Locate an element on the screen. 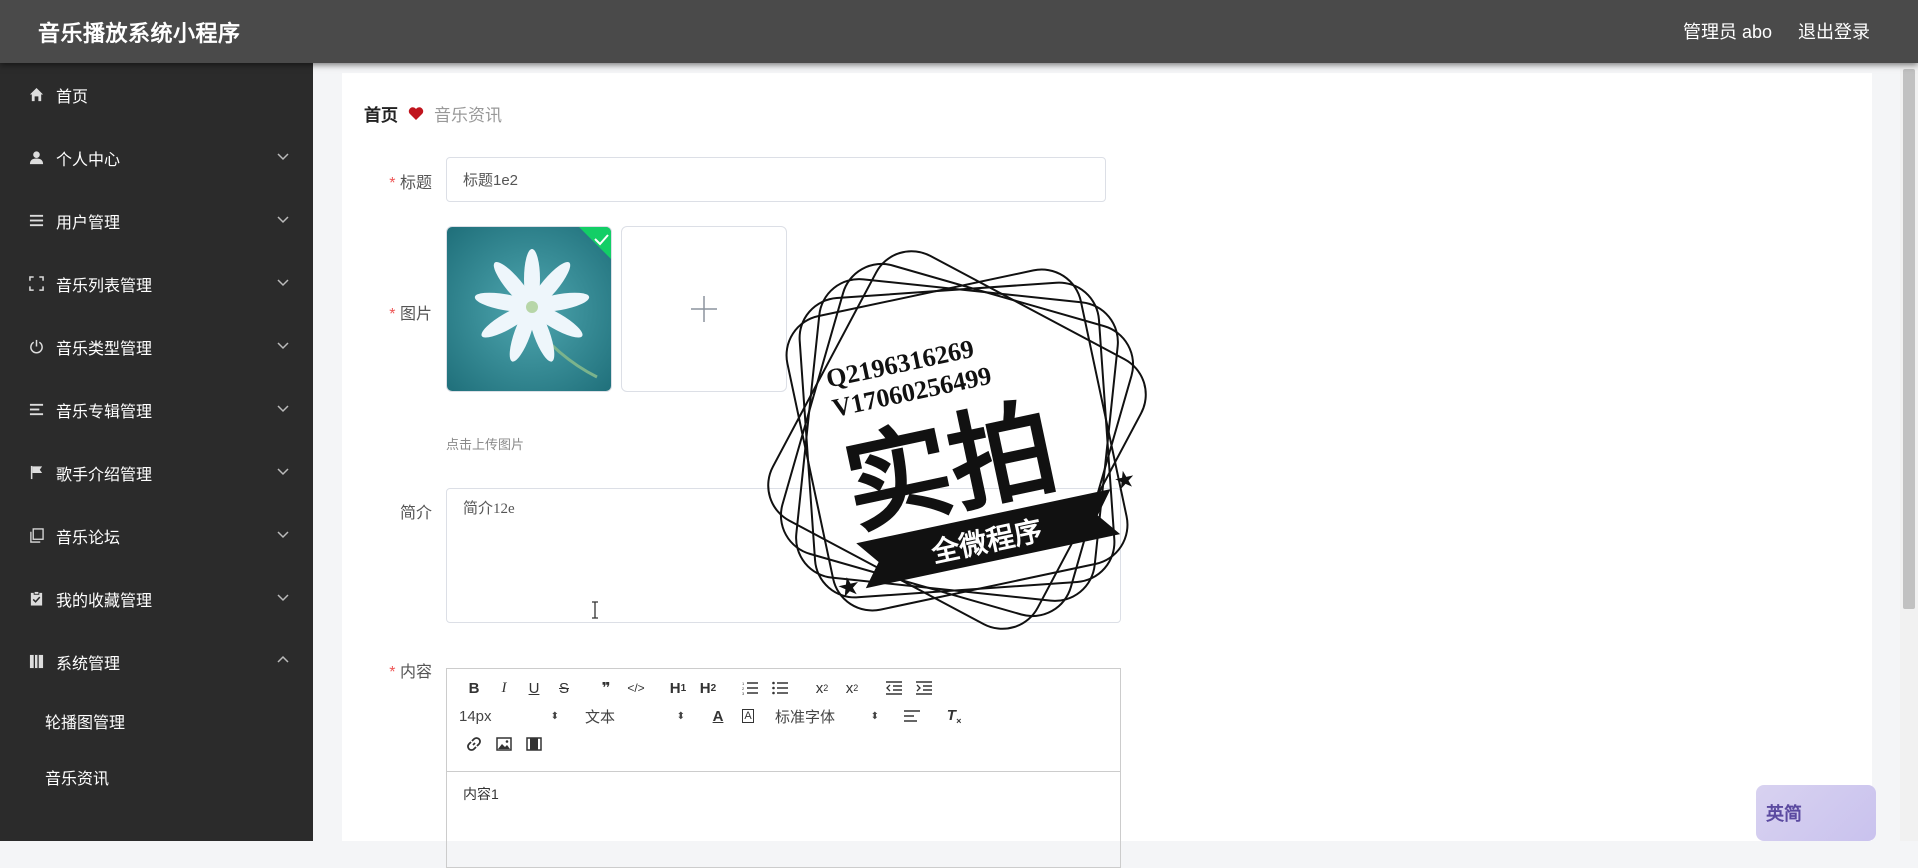 The width and height of the screenshot is (1918, 868). sidebar-item-label: 首页 is located at coordinates (72, 97).